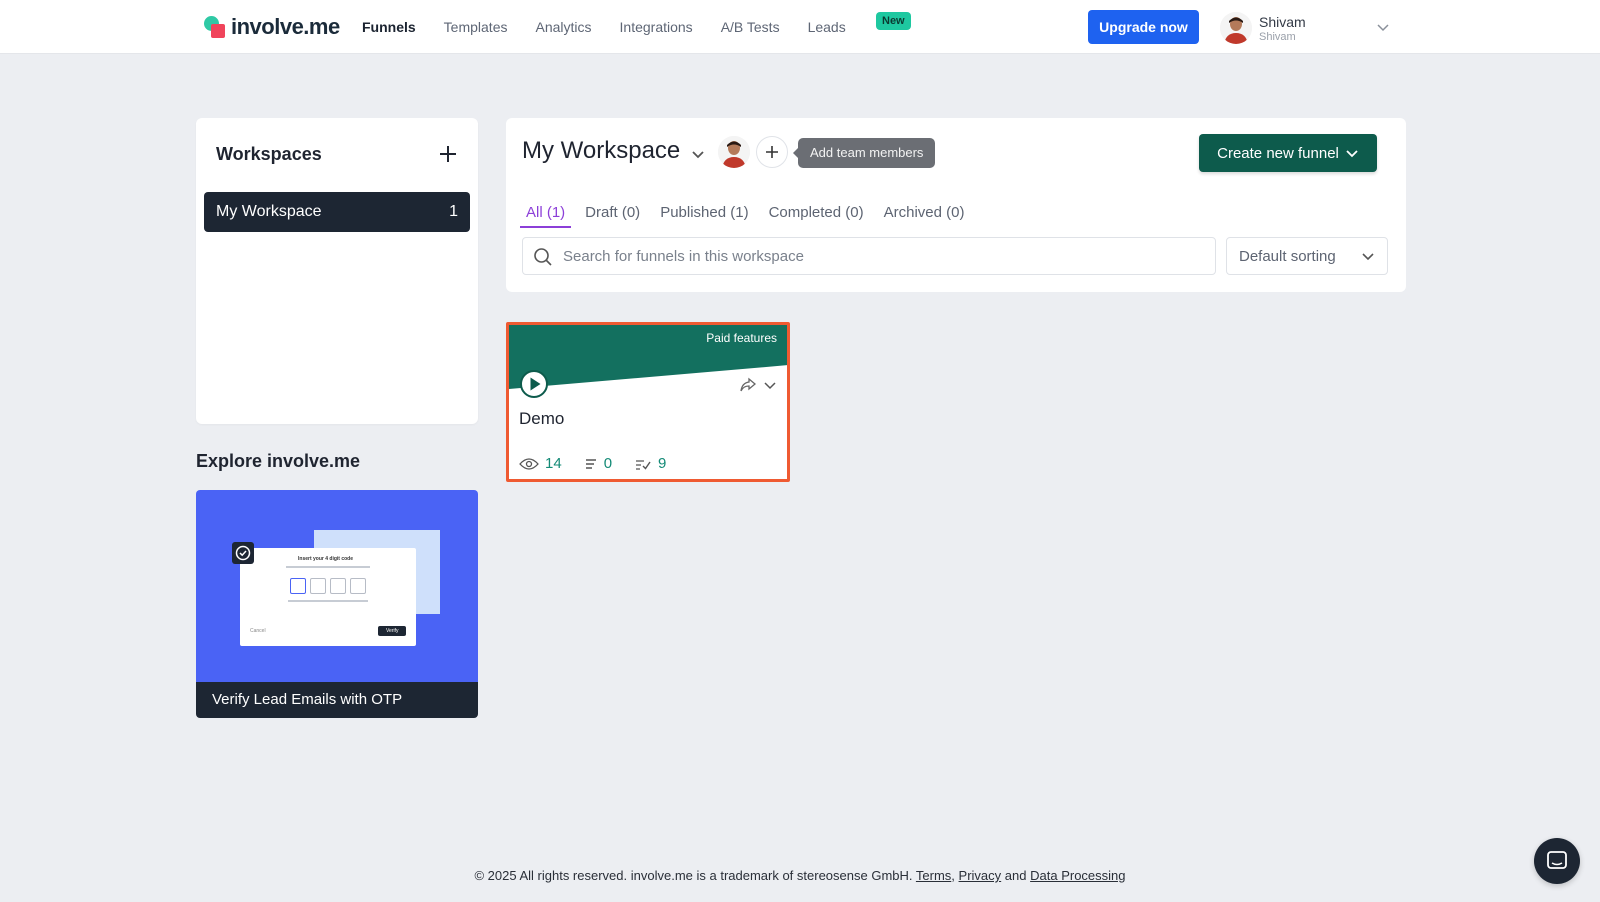 The width and height of the screenshot is (1600, 902). What do you see at coordinates (1278, 153) in the screenshot?
I see `create-new-funnel-label: Create new funnel` at bounding box center [1278, 153].